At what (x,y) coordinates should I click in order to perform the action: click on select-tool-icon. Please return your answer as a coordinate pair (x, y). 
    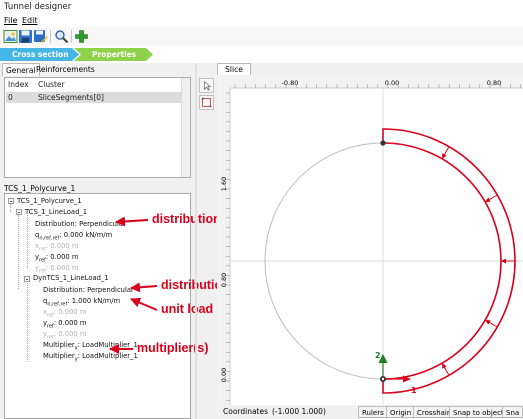
    Looking at the image, I should click on (206, 85).